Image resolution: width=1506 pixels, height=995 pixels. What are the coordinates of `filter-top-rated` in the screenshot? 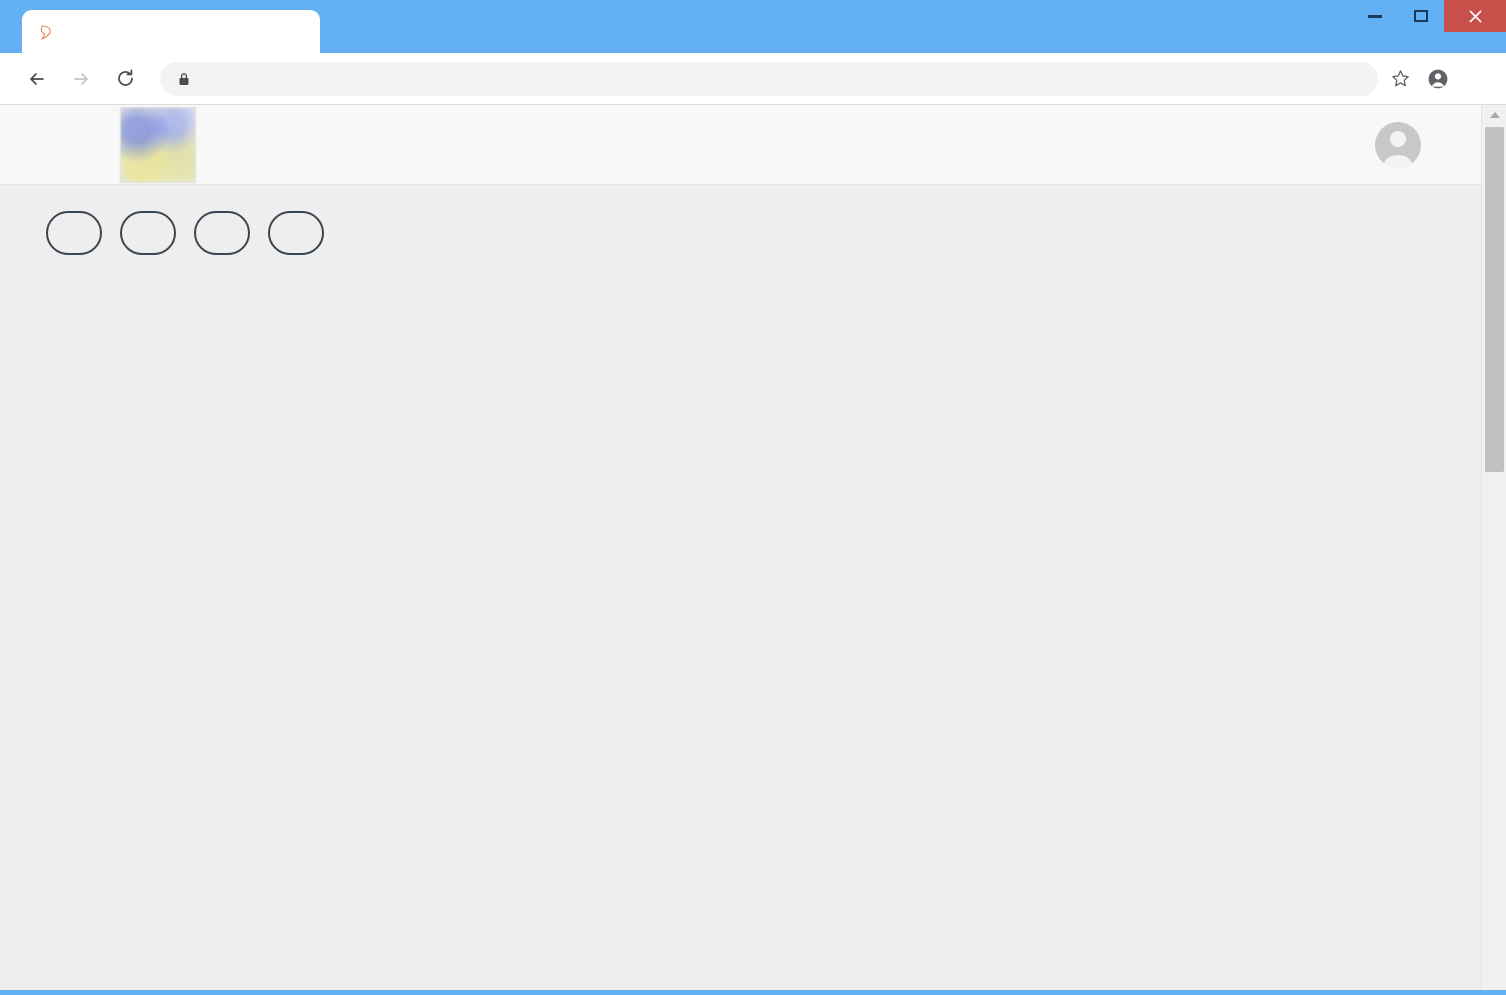 It's located at (222, 233).